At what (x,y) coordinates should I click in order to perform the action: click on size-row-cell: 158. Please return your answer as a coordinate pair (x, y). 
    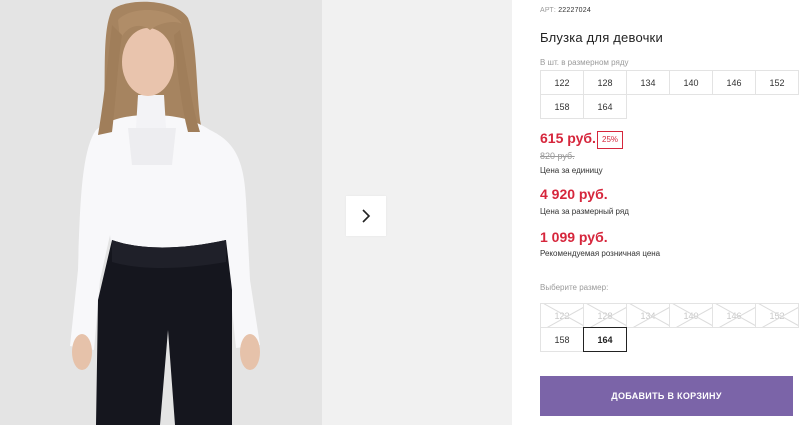
    Looking at the image, I should click on (562, 106).